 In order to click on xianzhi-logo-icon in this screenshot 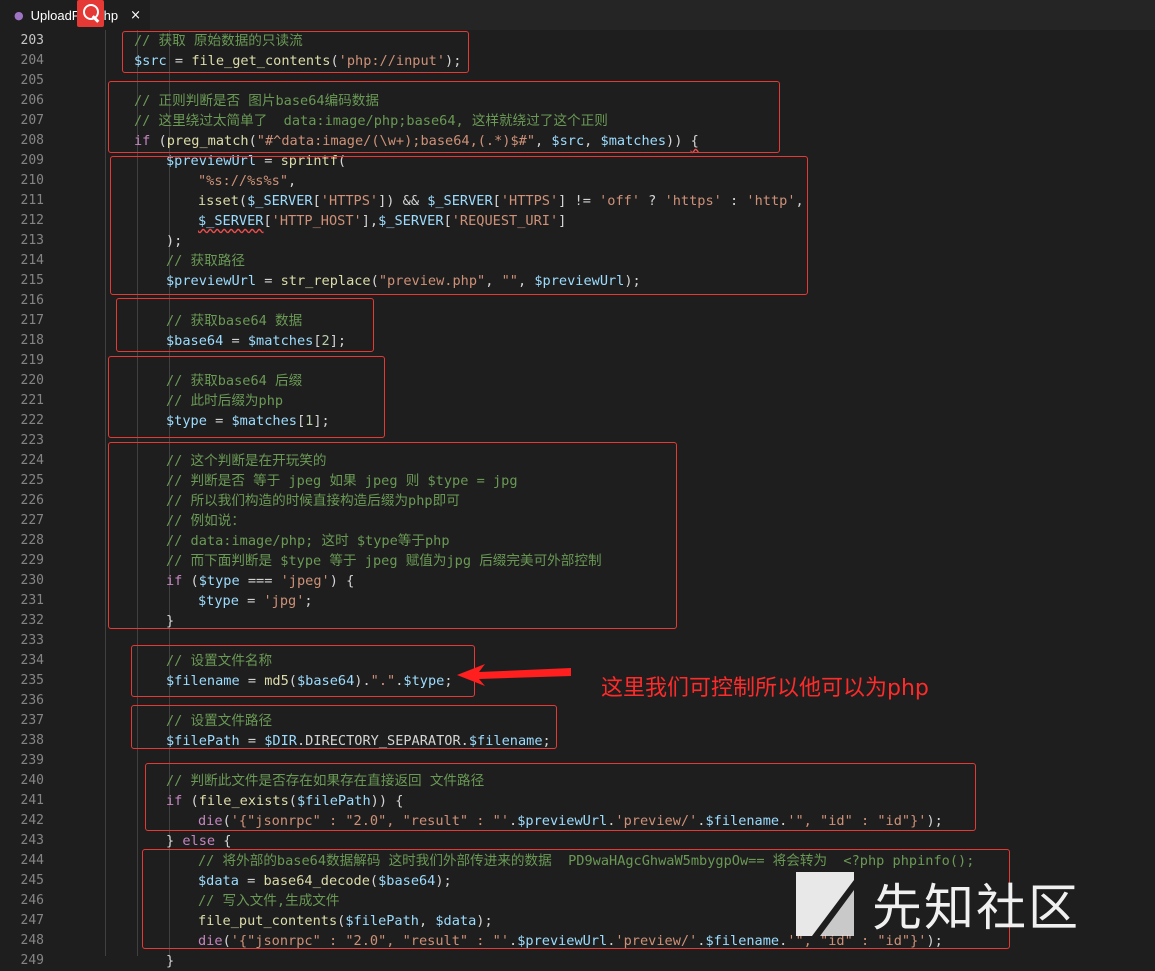, I will do `click(825, 904)`.